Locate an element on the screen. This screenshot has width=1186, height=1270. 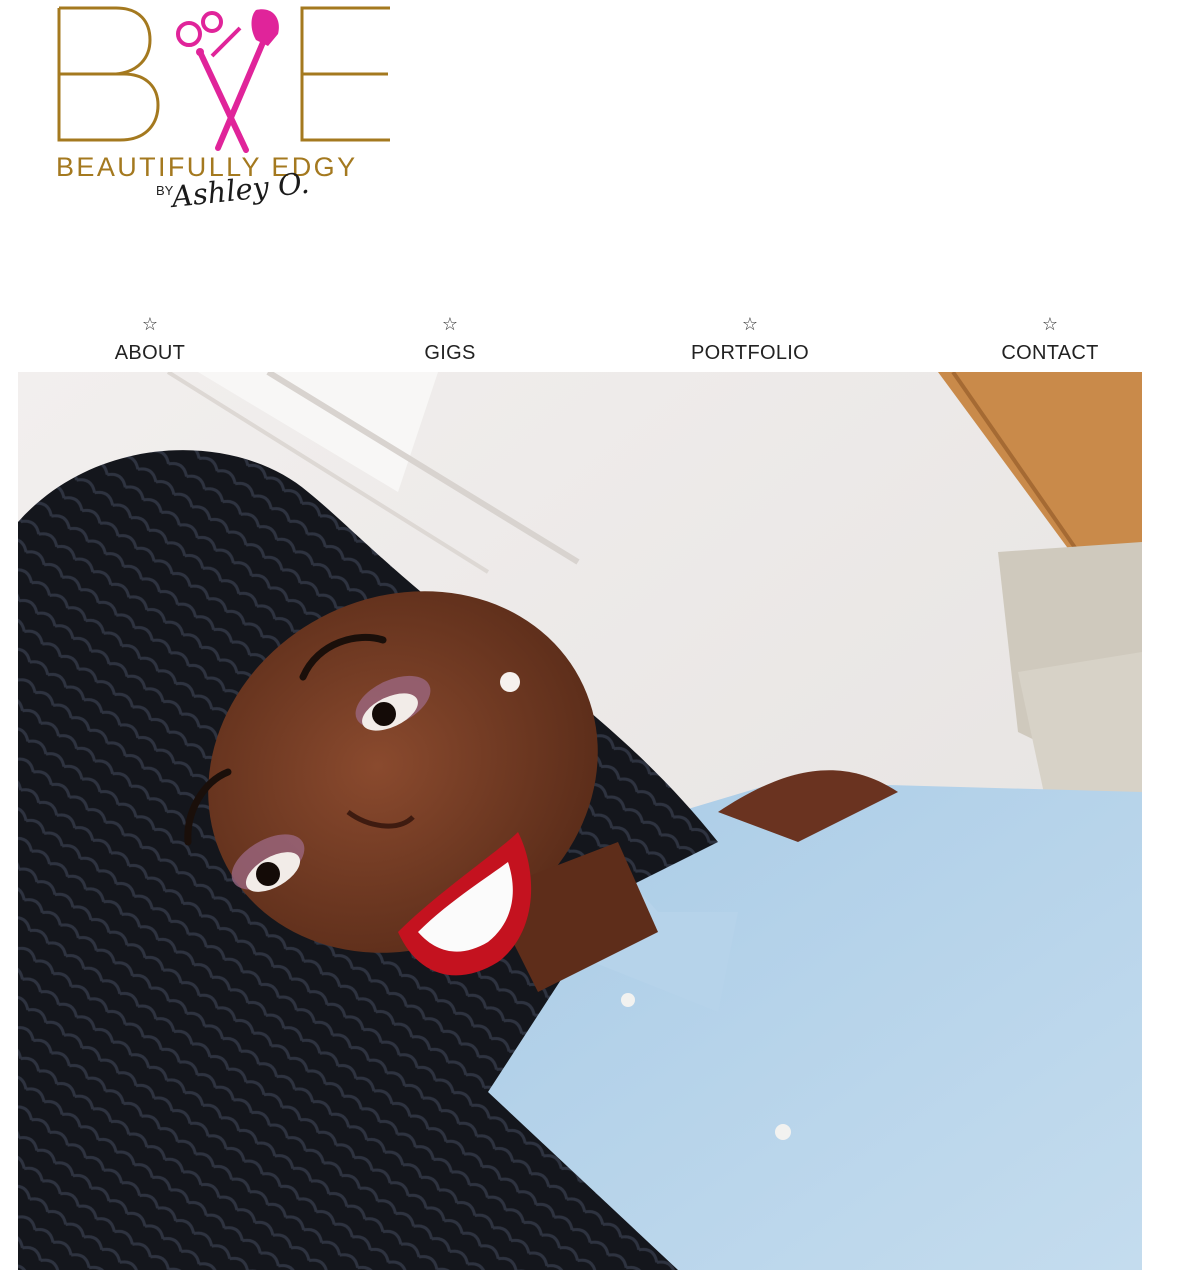
nav-item-about: ☆ ABOUT is located at coordinates (150, 340).